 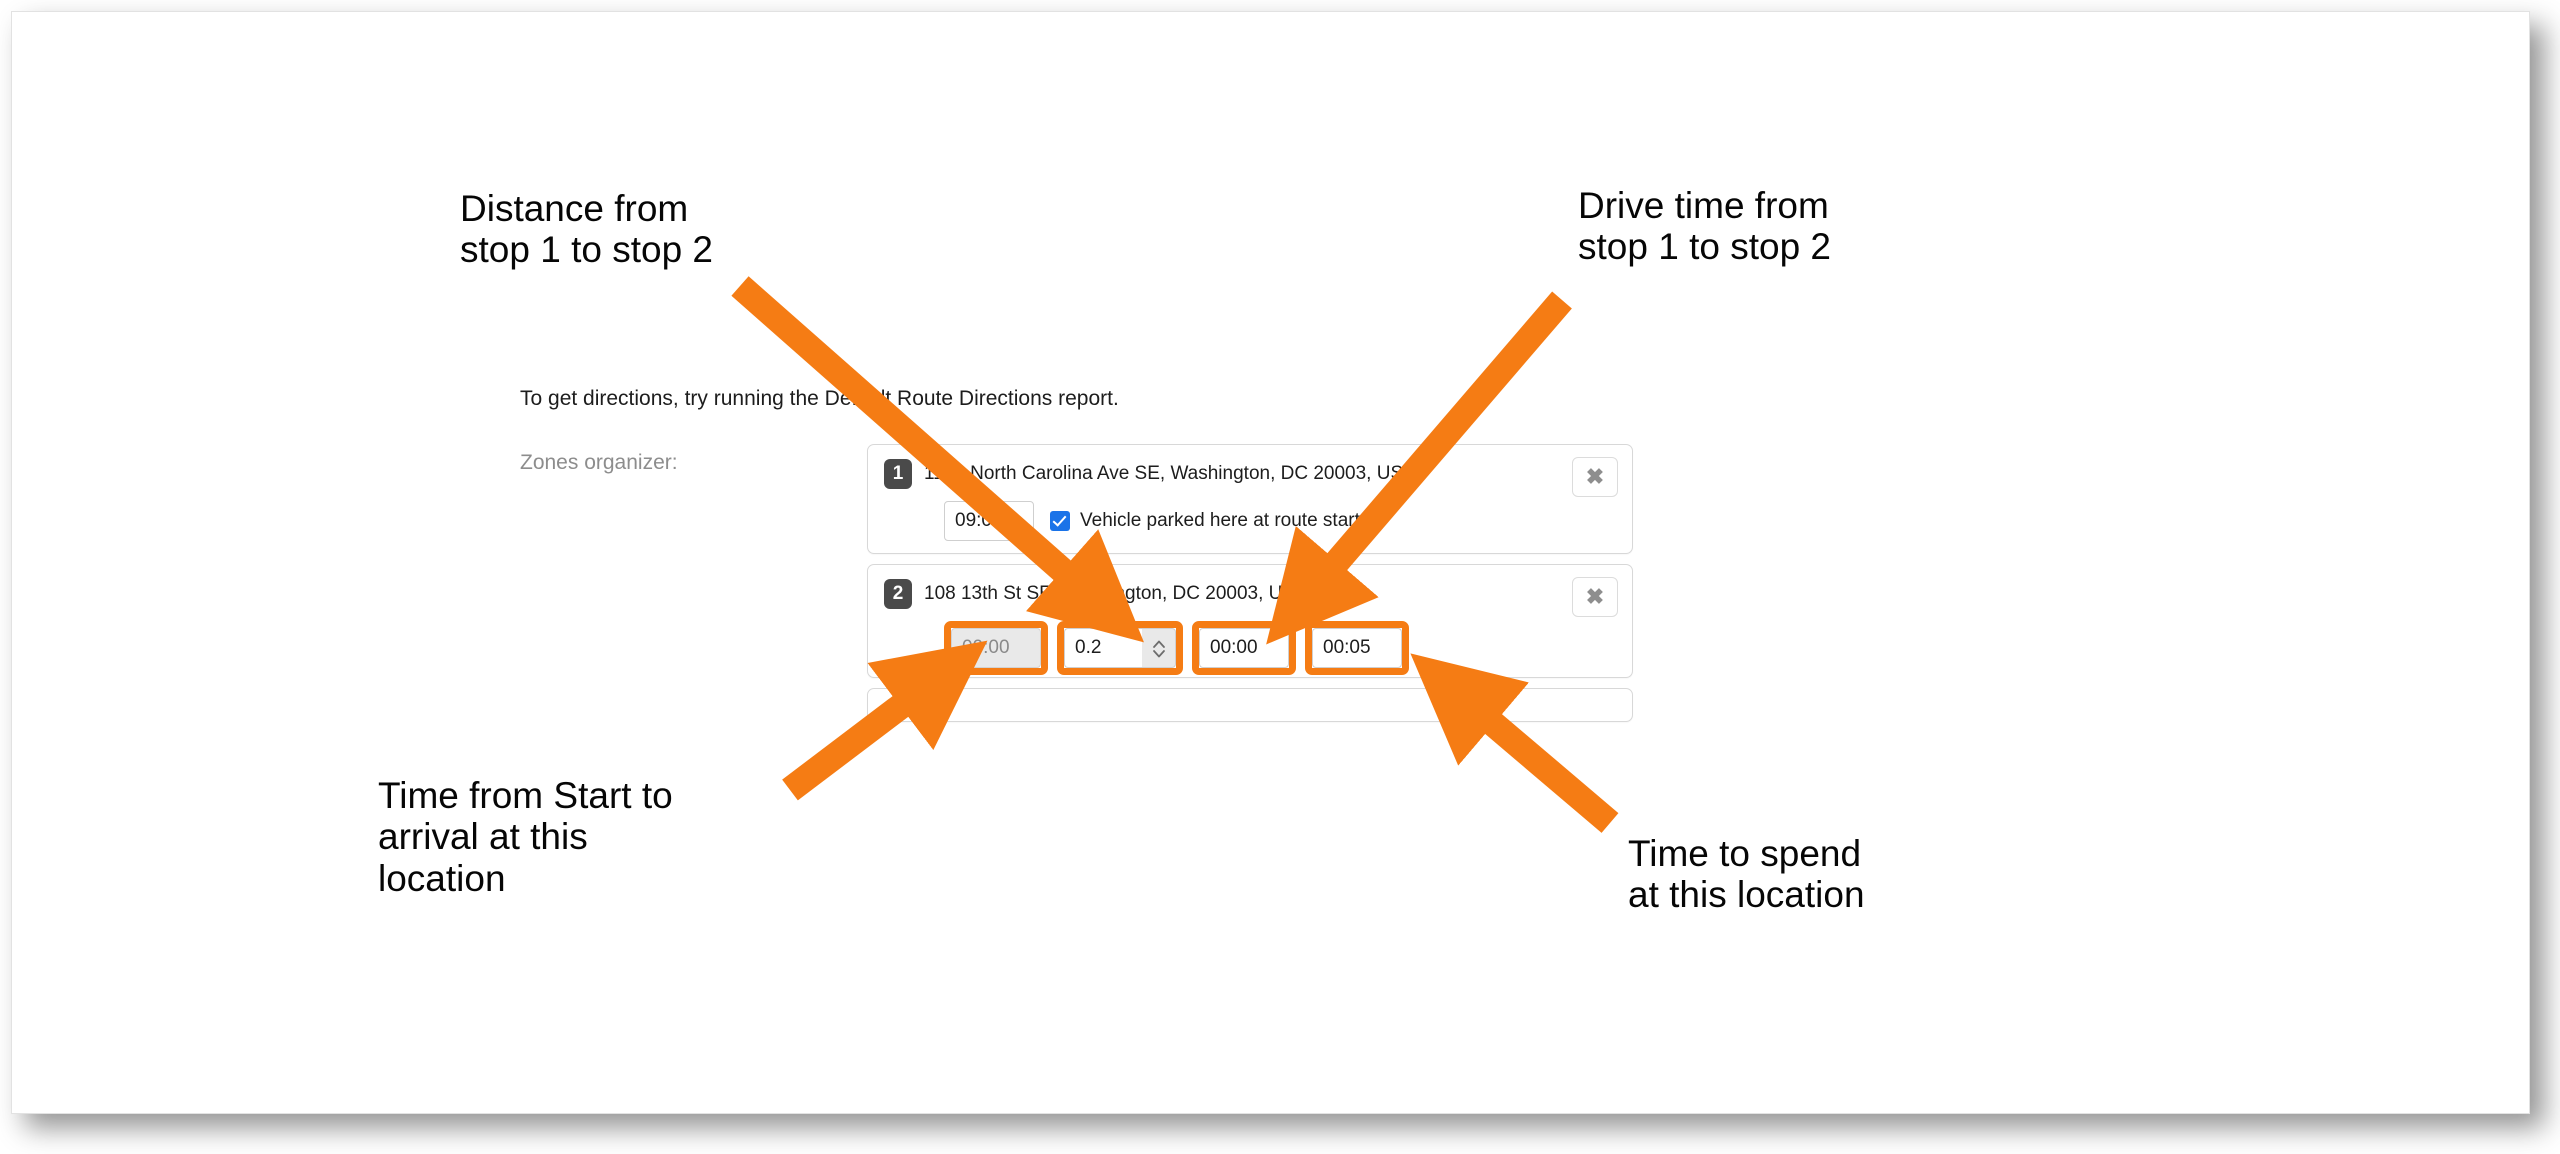 What do you see at coordinates (599, 462) in the screenshot?
I see `zones-organizer-label: Zones organizer:` at bounding box center [599, 462].